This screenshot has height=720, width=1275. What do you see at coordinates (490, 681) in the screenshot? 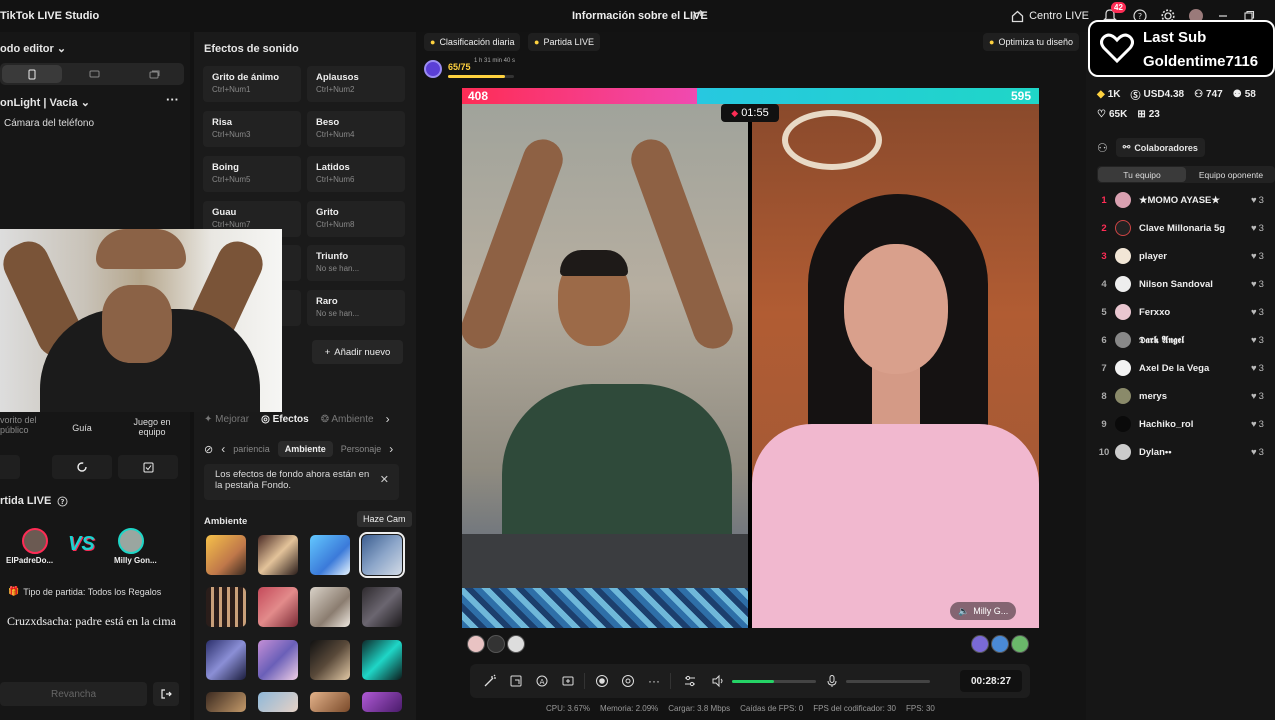
I see `magic-wand-icon` at bounding box center [490, 681].